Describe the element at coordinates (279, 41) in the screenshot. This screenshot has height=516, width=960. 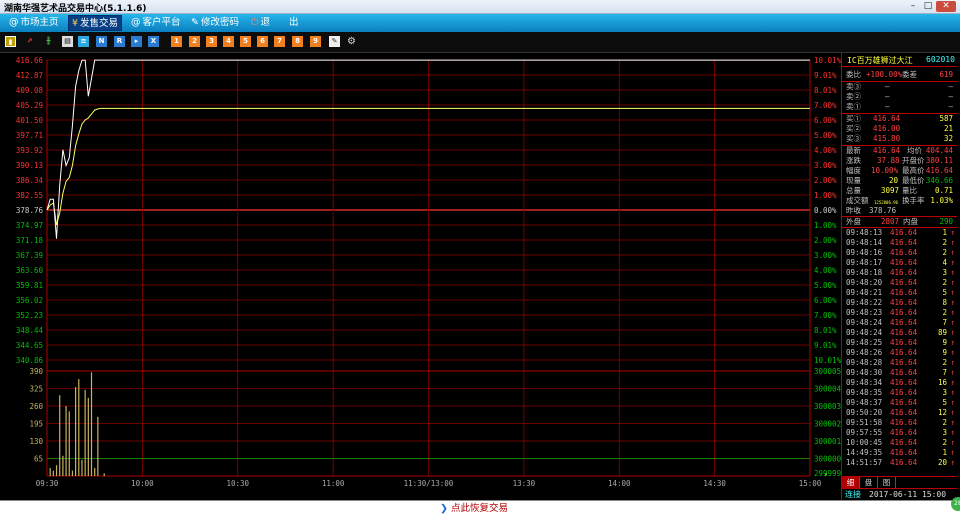
I see `doc-icon-7: 7` at that location.